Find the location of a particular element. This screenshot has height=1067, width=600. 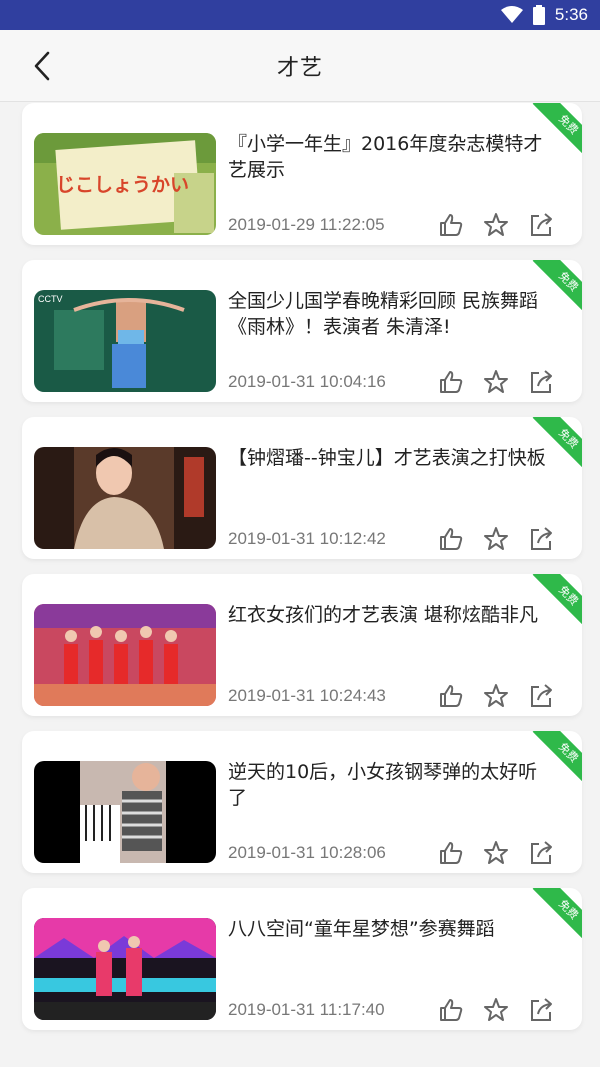

item-date: 2019-01-31 10:12:42 is located at coordinates (307, 538).